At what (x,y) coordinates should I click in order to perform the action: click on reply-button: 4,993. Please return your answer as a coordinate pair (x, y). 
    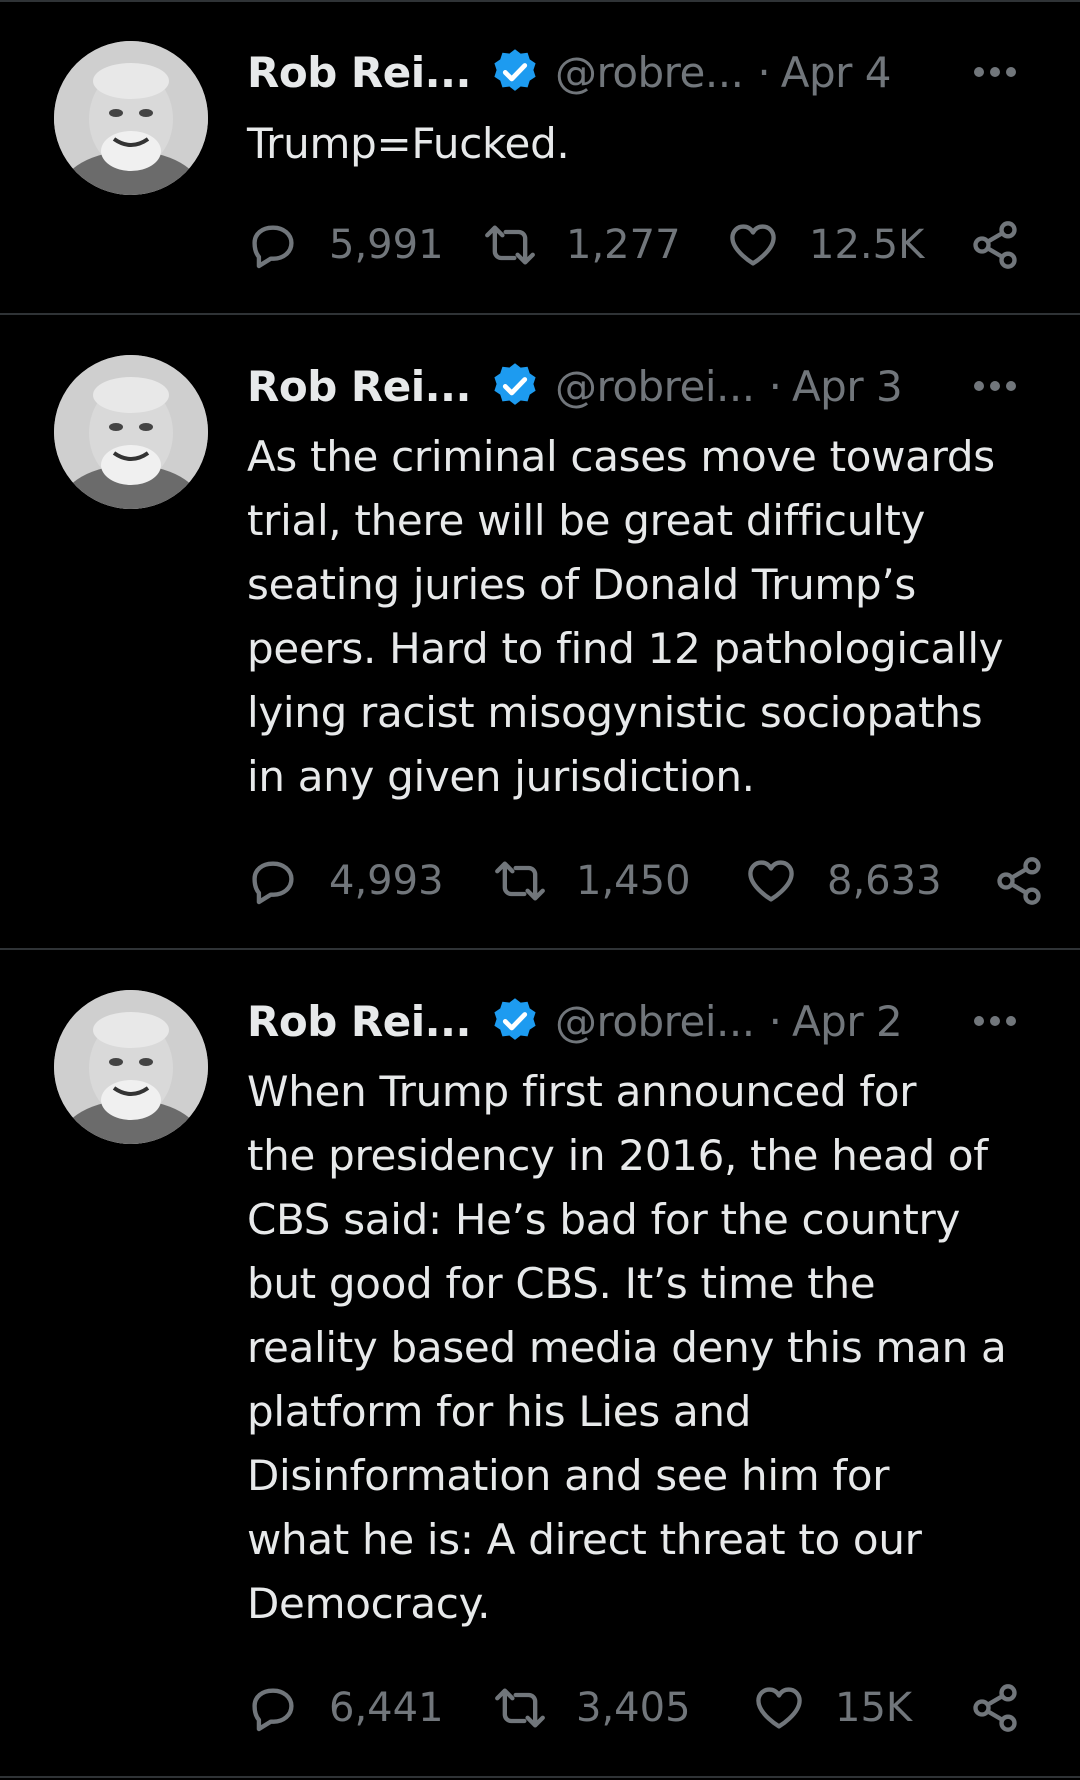
    Looking at the image, I should click on (345, 881).